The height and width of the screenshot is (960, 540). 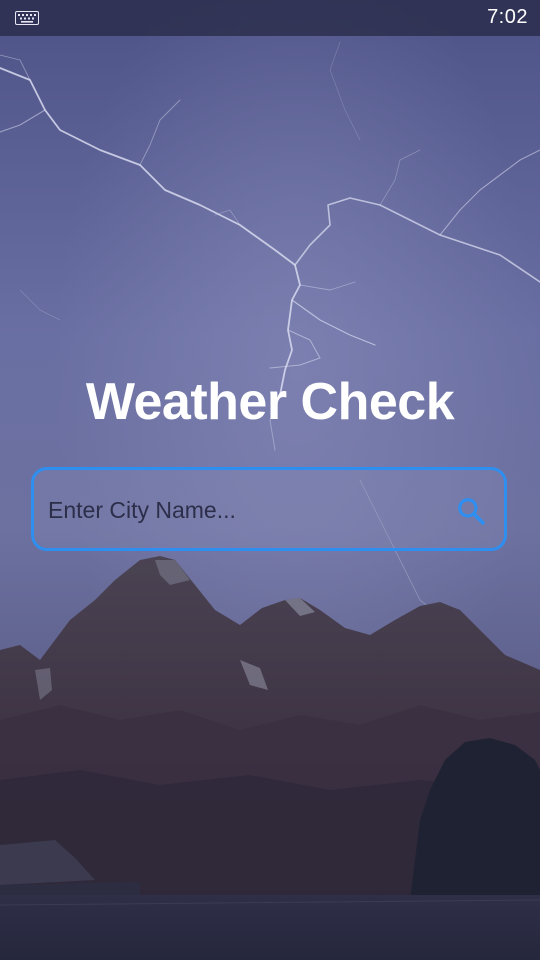 I want to click on city-search-input, so click(x=238, y=510).